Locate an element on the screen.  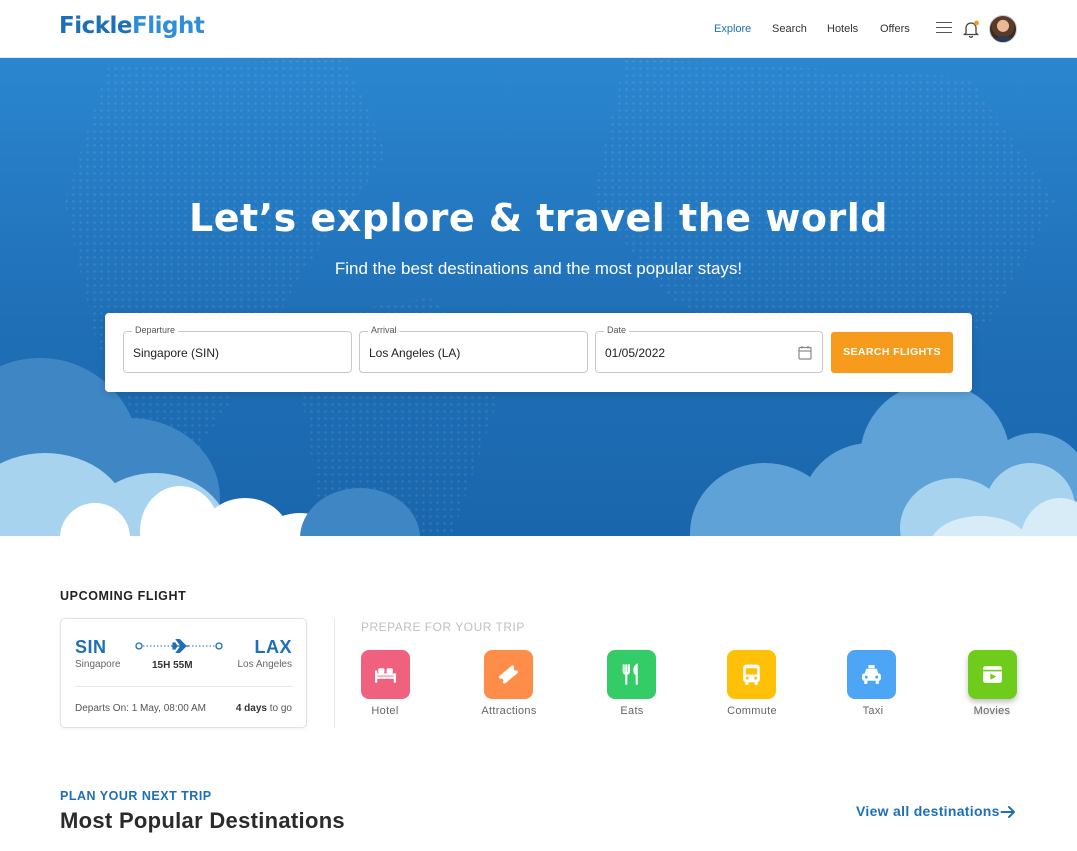
tile-label-attractions: Attractions is located at coordinates (509, 711).